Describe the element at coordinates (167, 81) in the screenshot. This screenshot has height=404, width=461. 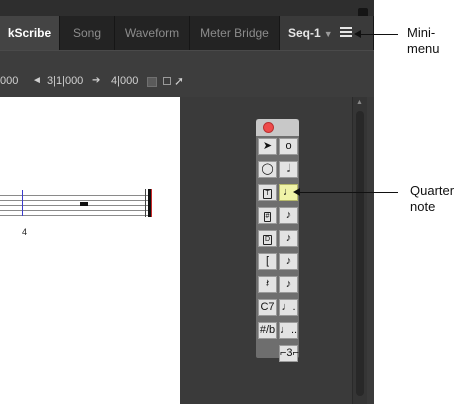
I see `checkbox` at that location.